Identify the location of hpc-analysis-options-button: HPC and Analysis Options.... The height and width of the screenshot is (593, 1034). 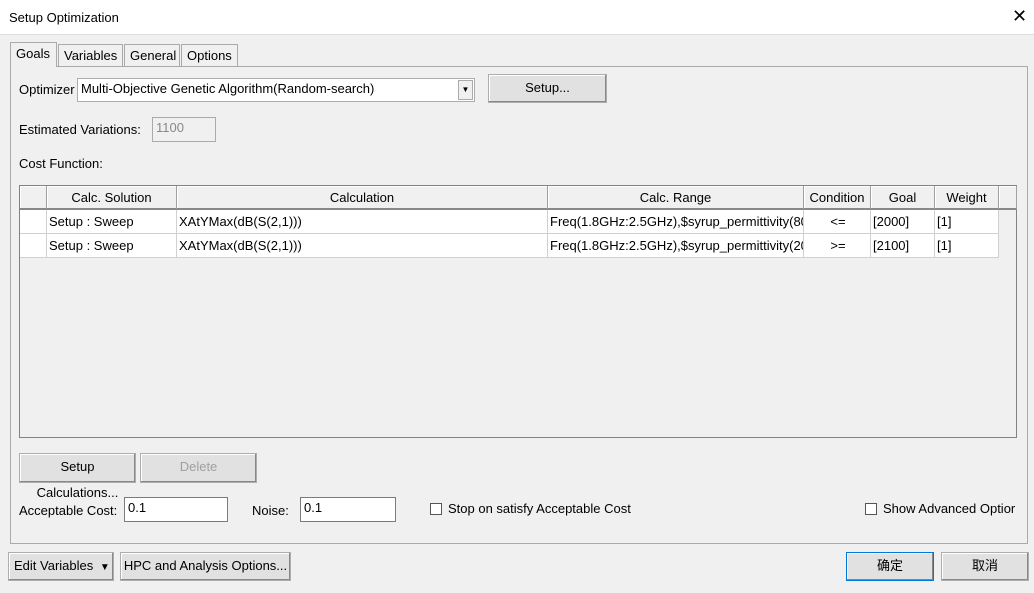
(205, 566).